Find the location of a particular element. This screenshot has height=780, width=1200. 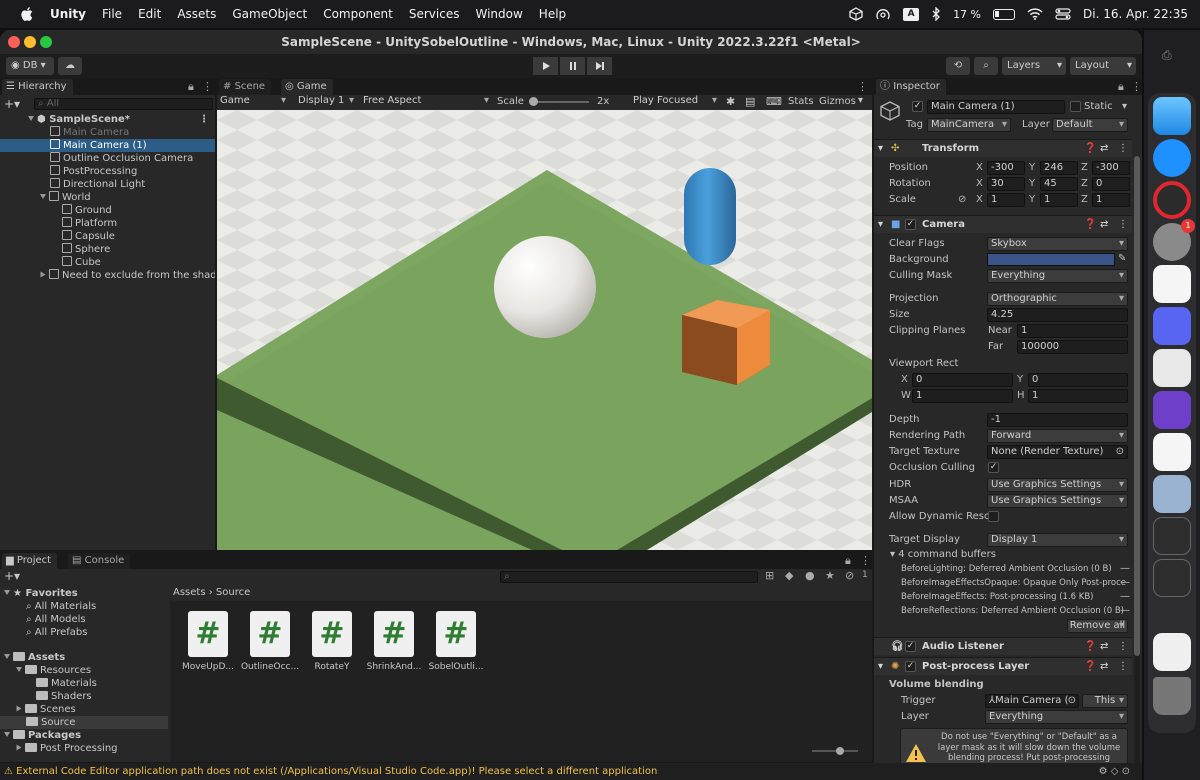

close-window-button is located at coordinates (14, 42).